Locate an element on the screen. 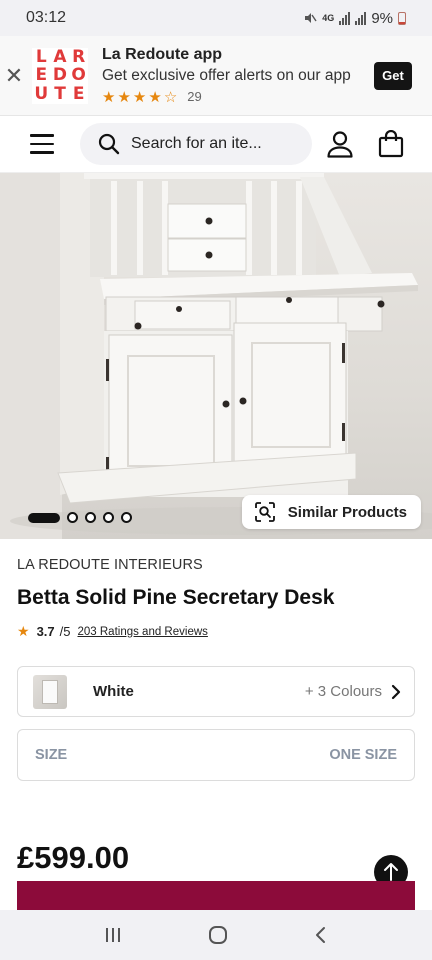 The image size is (432, 960). get-app-button: Get is located at coordinates (393, 75).